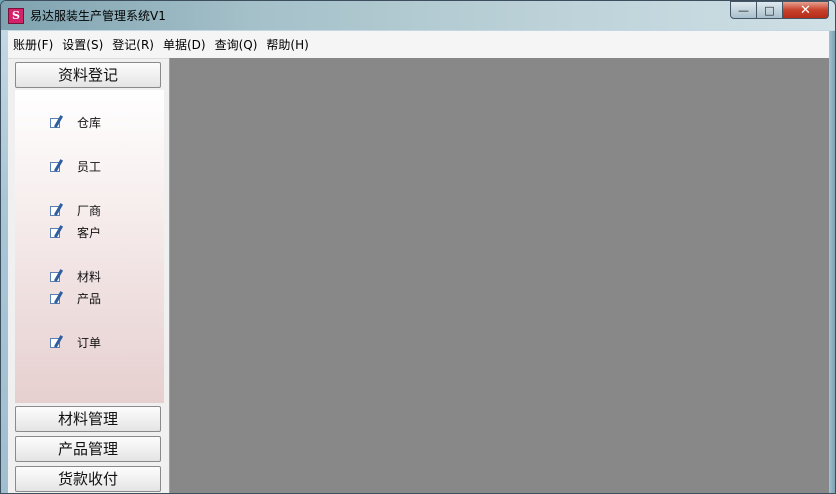  What do you see at coordinates (89, 246) in the screenshot?
I see `sidebar-panel: 仓库 员工 厂商 客户 材料 产品 订单` at bounding box center [89, 246].